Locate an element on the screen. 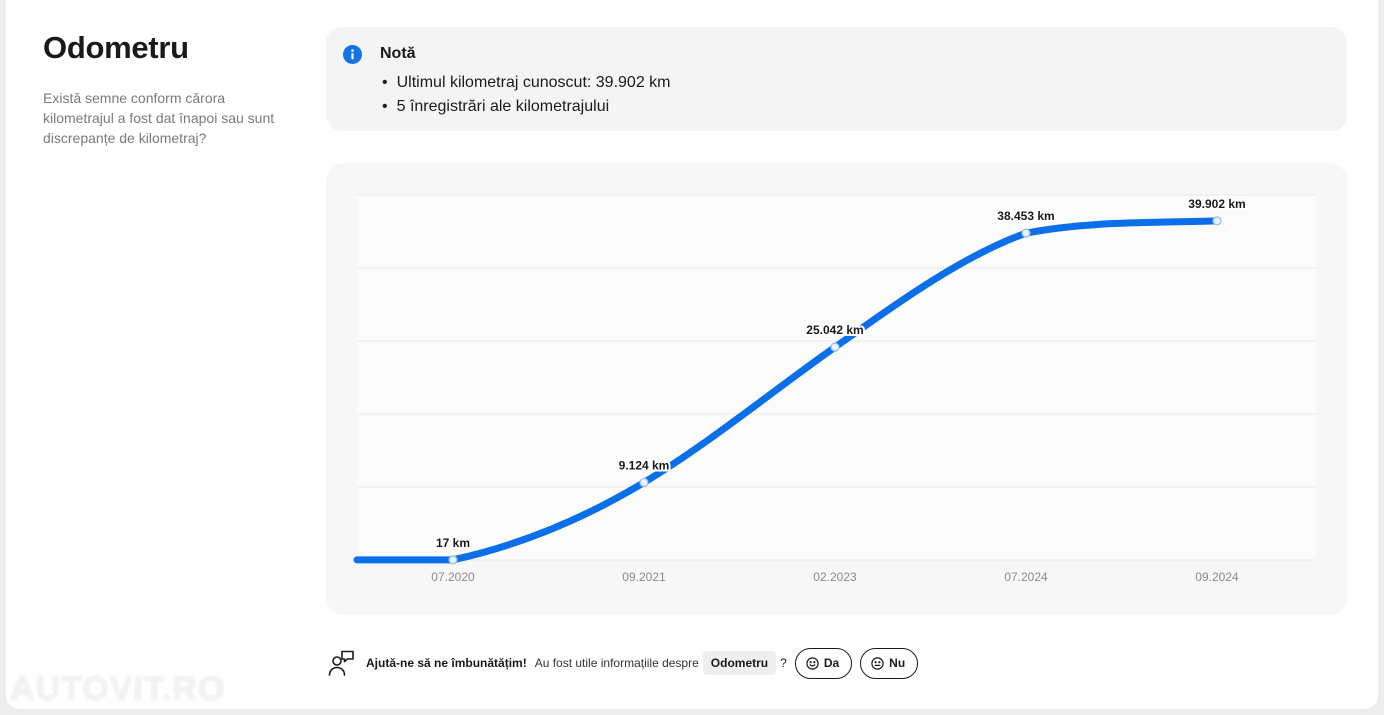 The width and height of the screenshot is (1384, 715). note-title: Notă is located at coordinates (398, 53).